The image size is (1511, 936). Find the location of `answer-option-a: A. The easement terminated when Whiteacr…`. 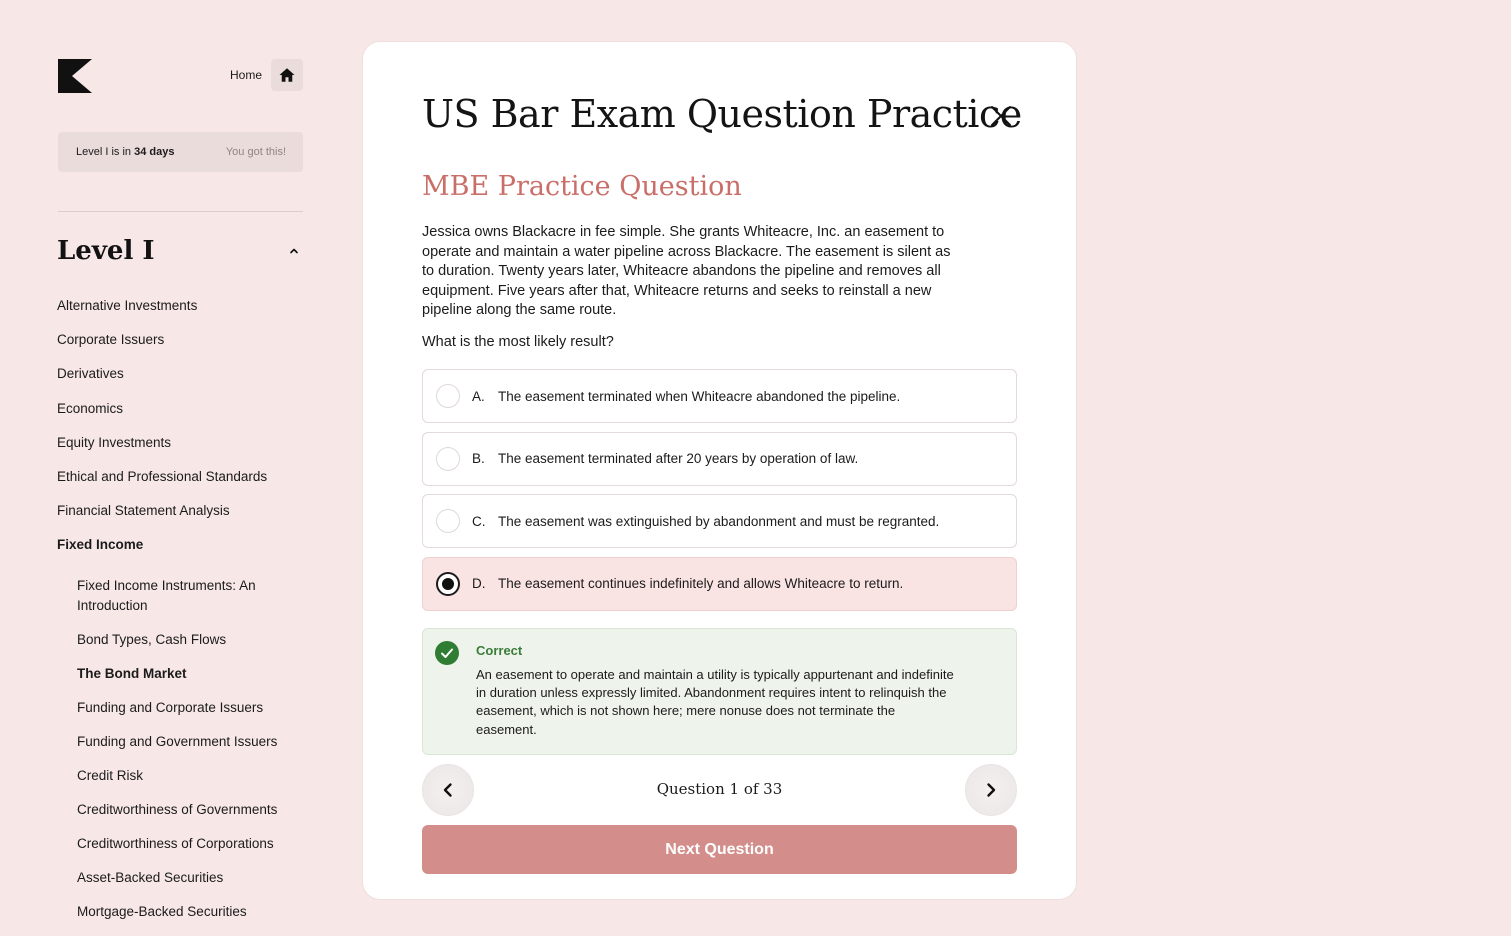

answer-option-a: A. The easement terminated when Whiteacr… is located at coordinates (719, 396).